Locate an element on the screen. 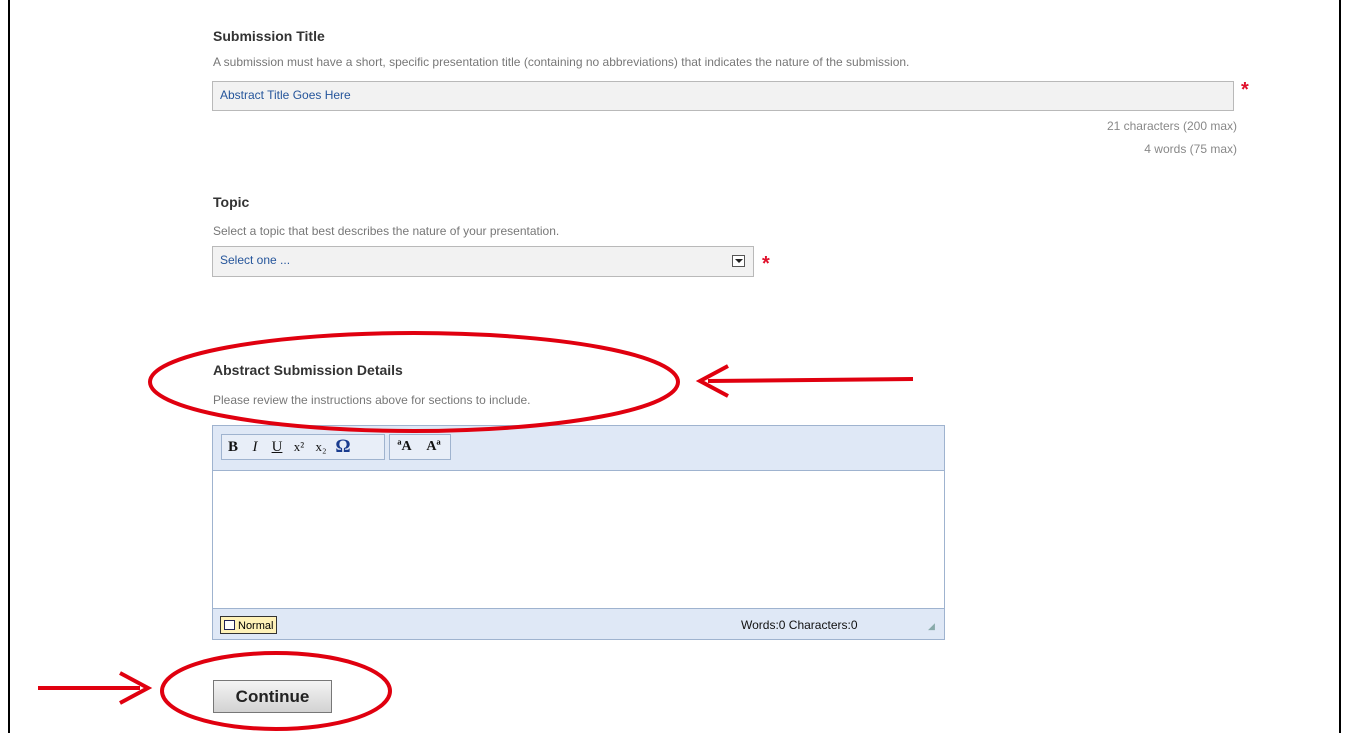 Image resolution: width=1350 pixels, height=733 pixels. subscript-button: x₂ is located at coordinates (321, 447).